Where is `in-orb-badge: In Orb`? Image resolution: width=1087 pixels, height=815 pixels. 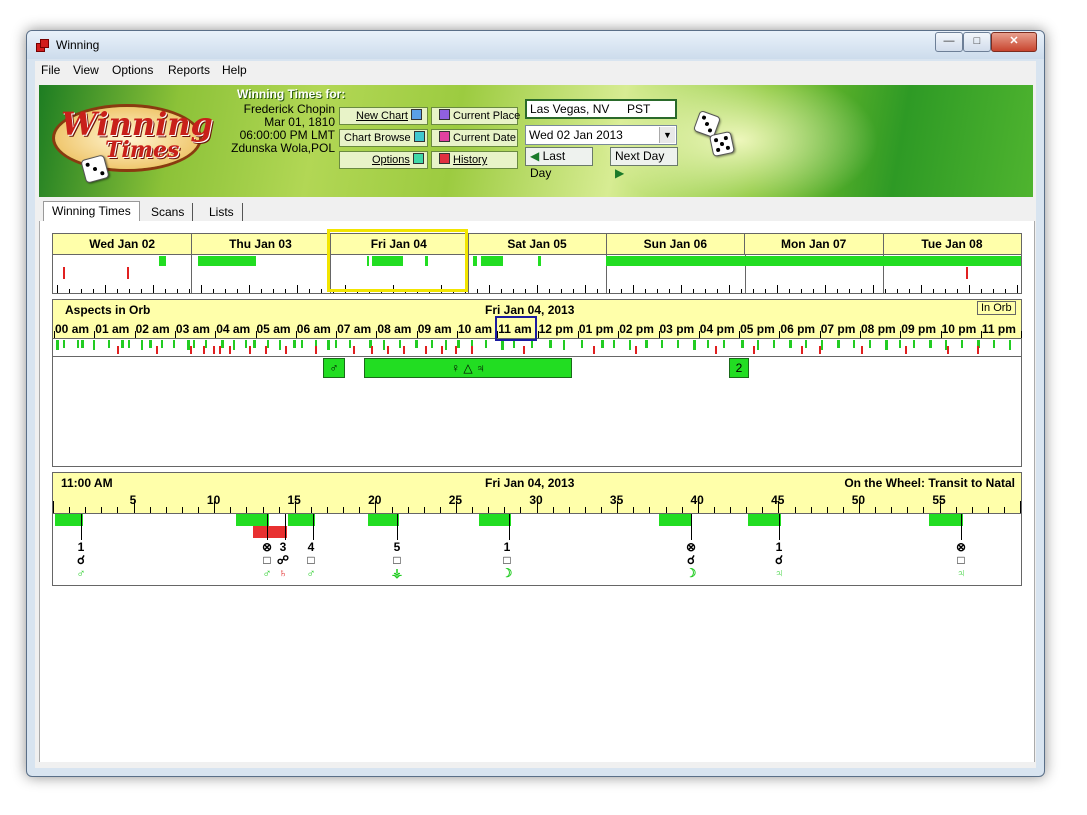
in-orb-badge: In Orb is located at coordinates (996, 308).